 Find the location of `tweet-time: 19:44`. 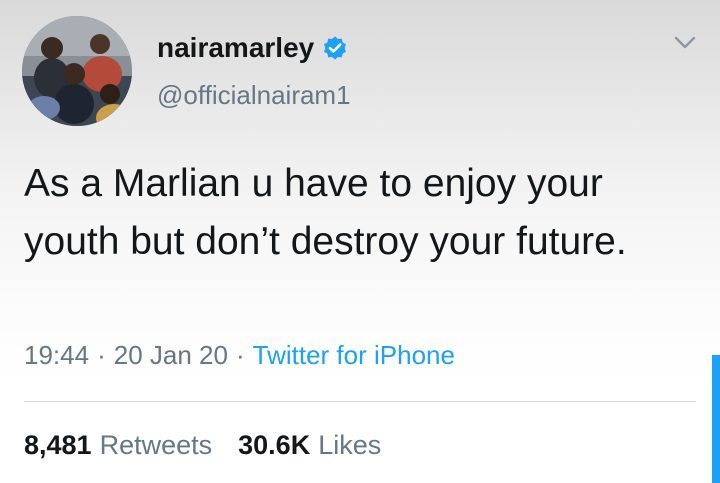

tweet-time: 19:44 is located at coordinates (57, 355).